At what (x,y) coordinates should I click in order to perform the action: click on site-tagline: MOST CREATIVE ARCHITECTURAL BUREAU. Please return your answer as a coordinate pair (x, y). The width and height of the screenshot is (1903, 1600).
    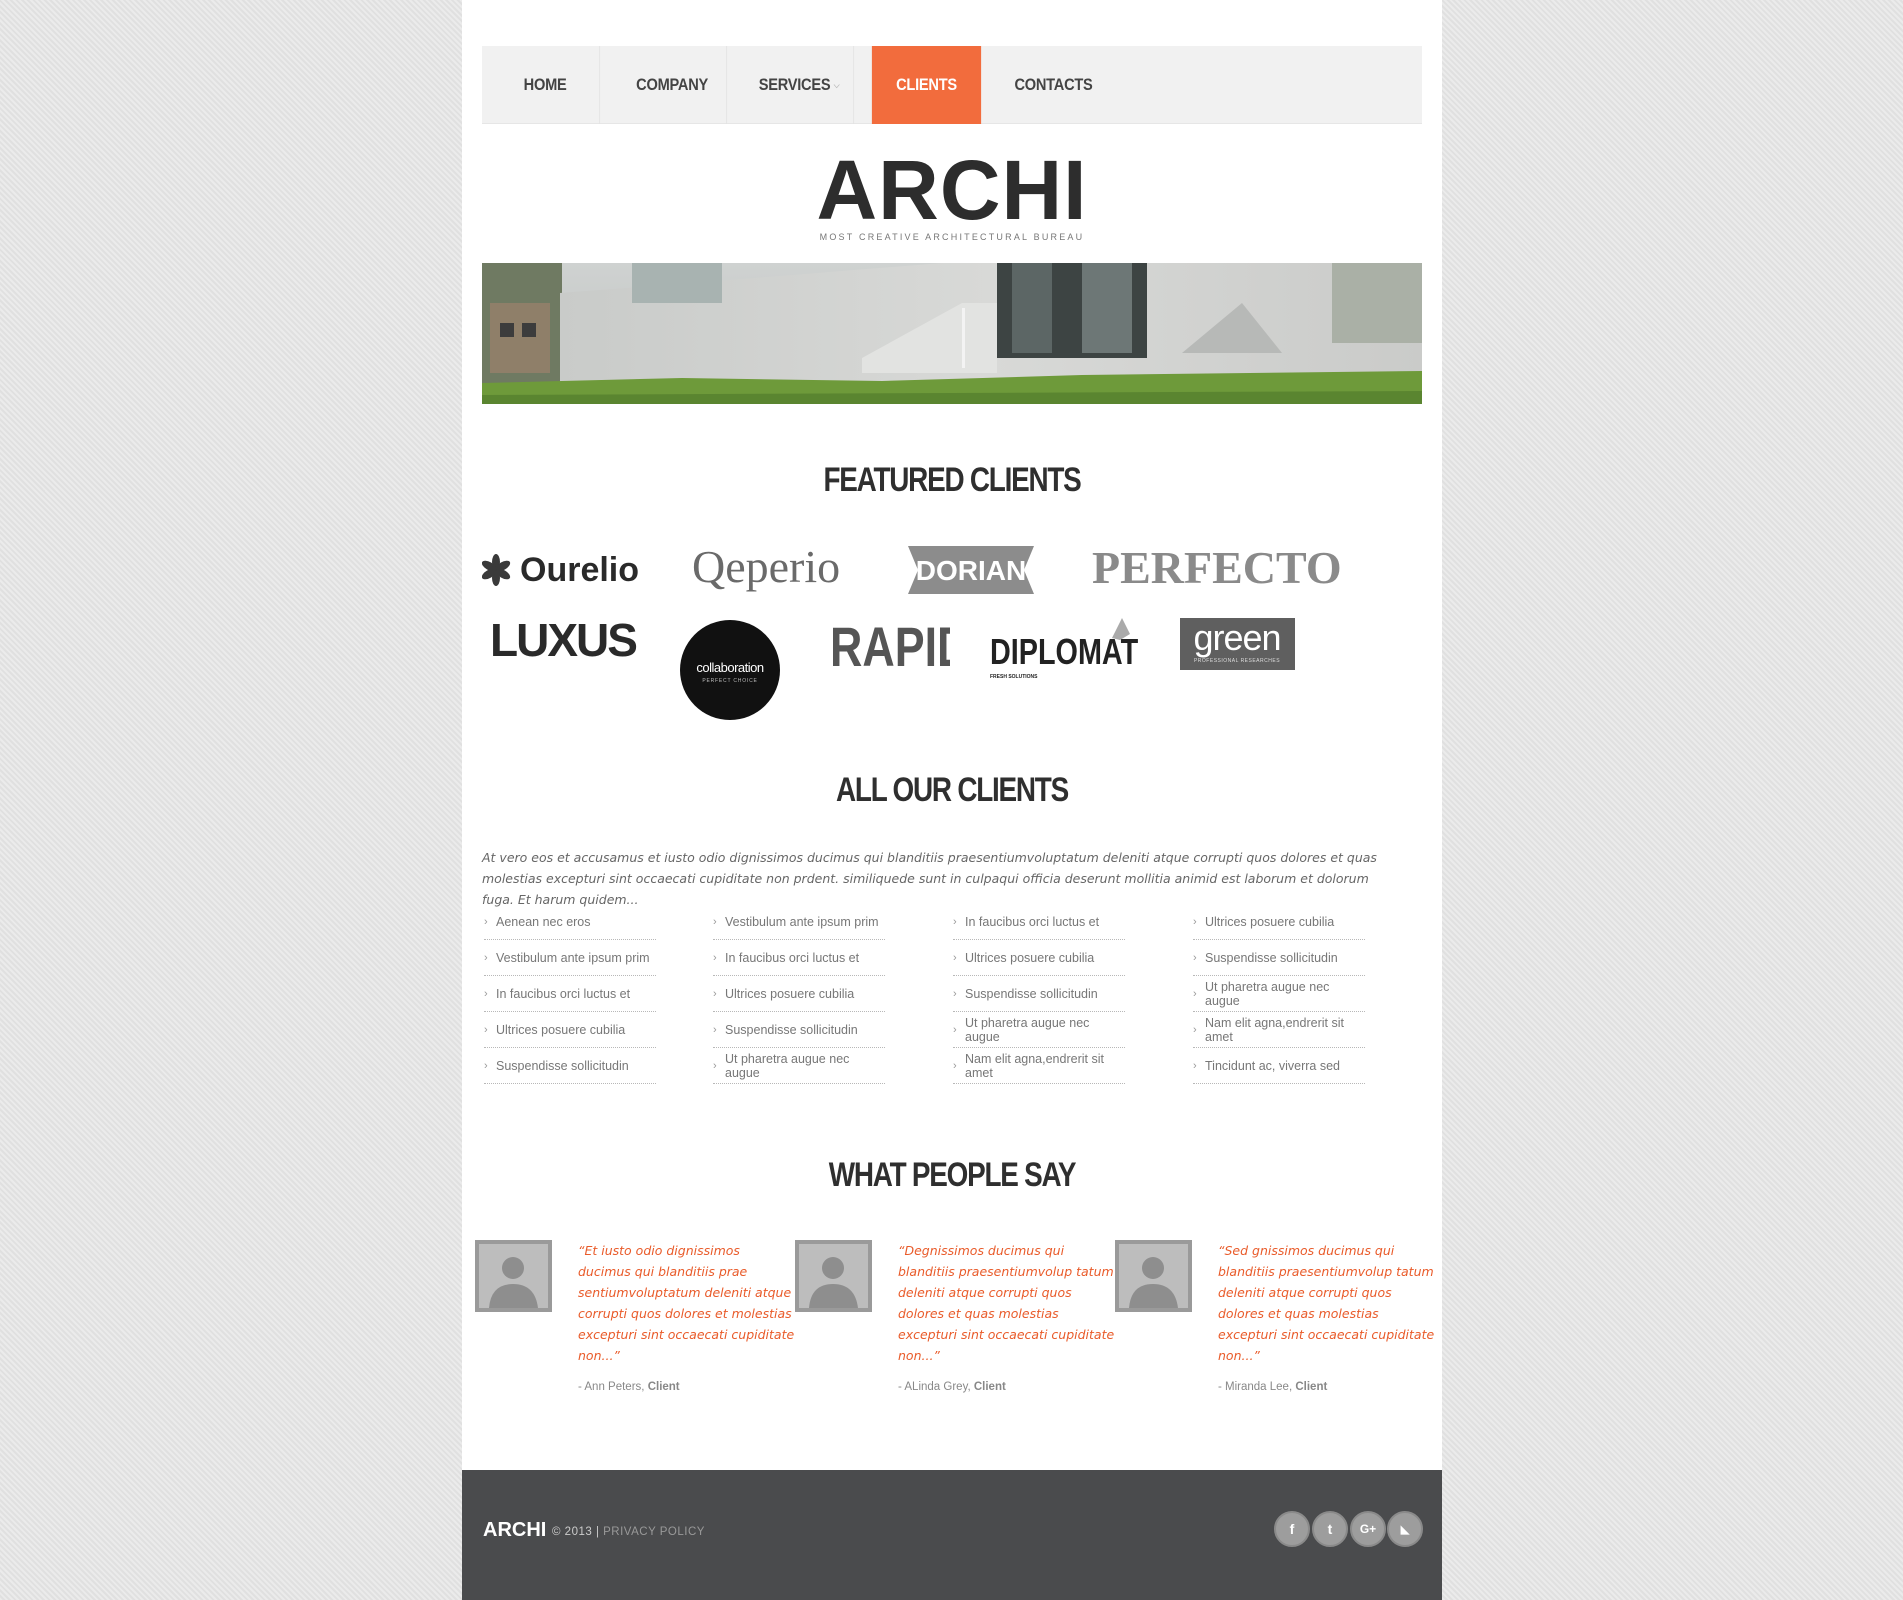
    Looking at the image, I should click on (952, 237).